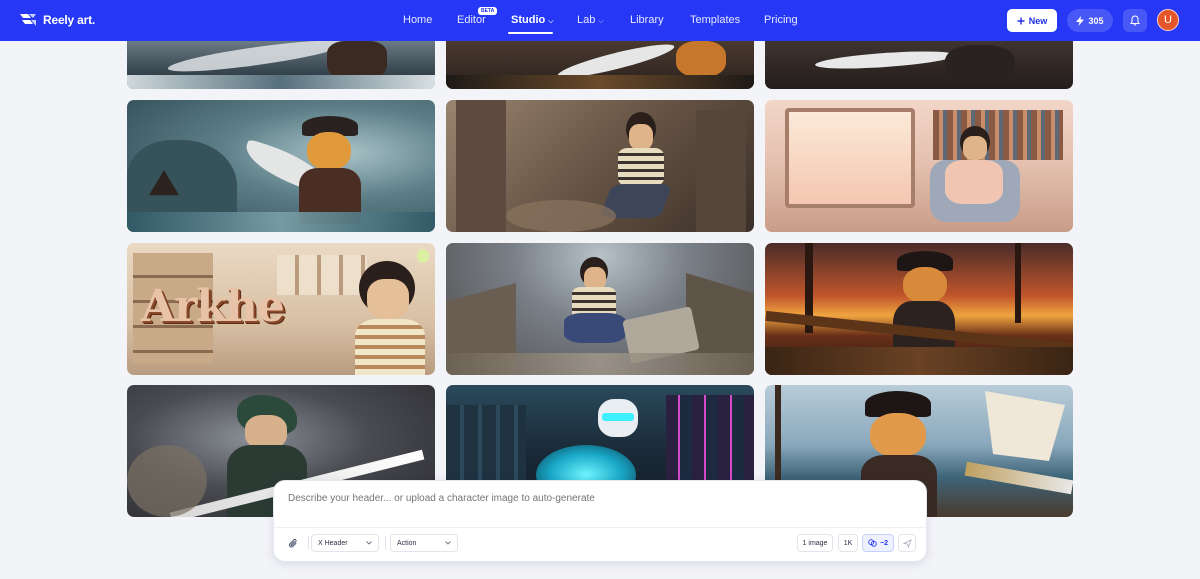 The image size is (1200, 579). I want to click on window, so click(850, 158).